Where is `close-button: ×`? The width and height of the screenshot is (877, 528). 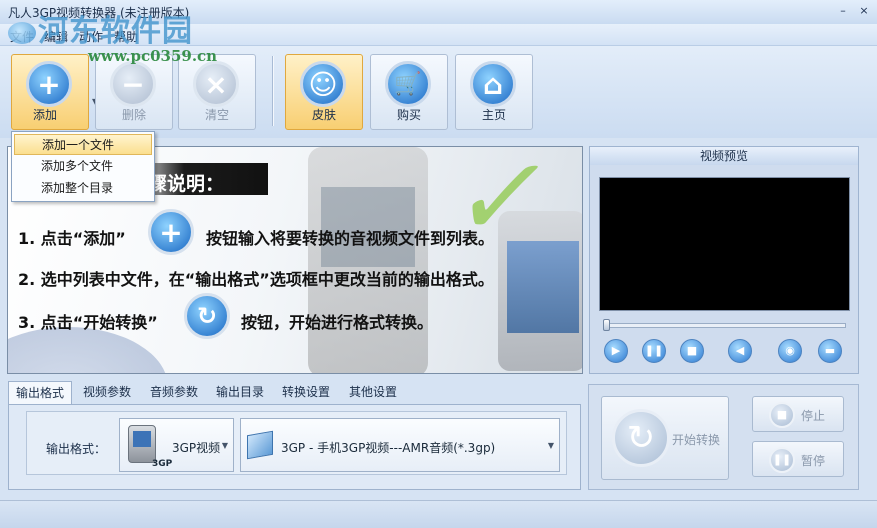 close-button: × is located at coordinates (864, 11).